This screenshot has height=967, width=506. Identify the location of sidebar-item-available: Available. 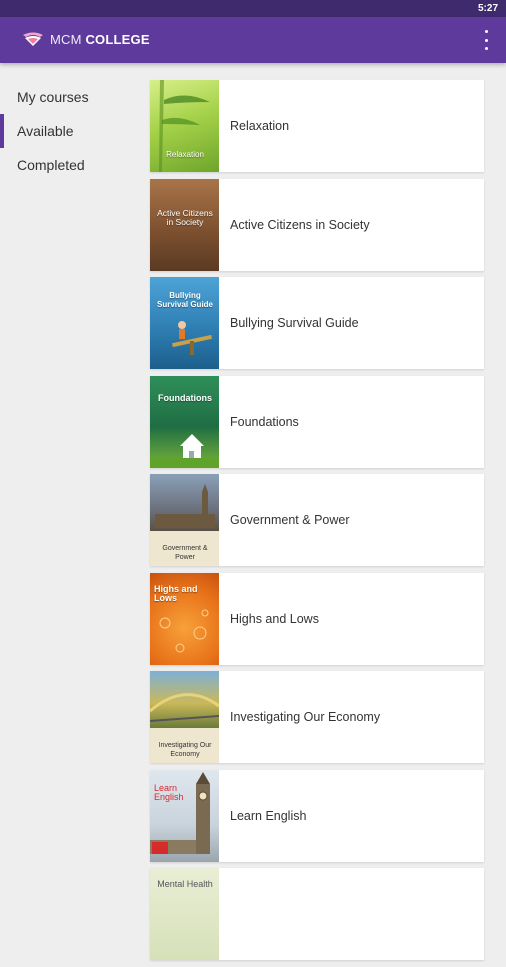
(70, 131).